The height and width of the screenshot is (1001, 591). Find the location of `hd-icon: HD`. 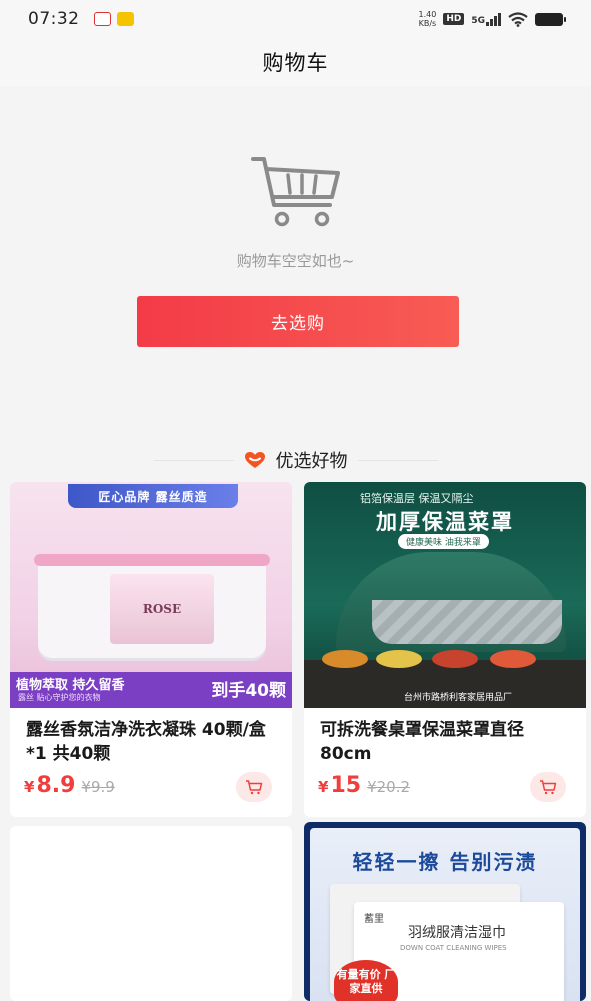

hd-icon: HD is located at coordinates (454, 19).